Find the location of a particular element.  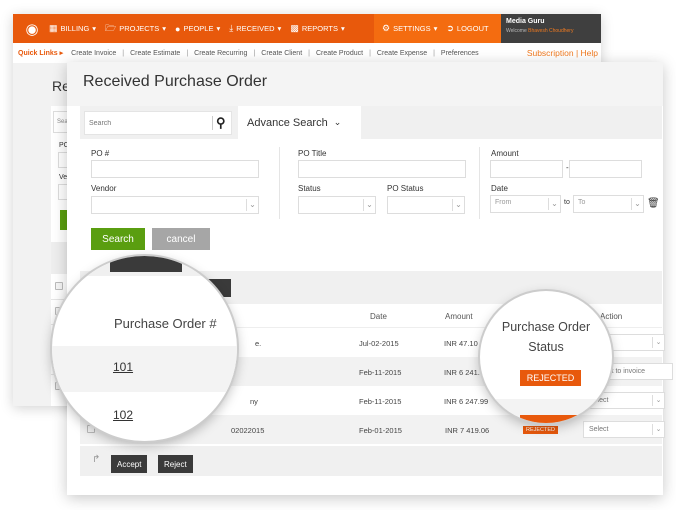

magnifier-status: Purchase Order Status REJECTED is located at coordinates (546, 357).